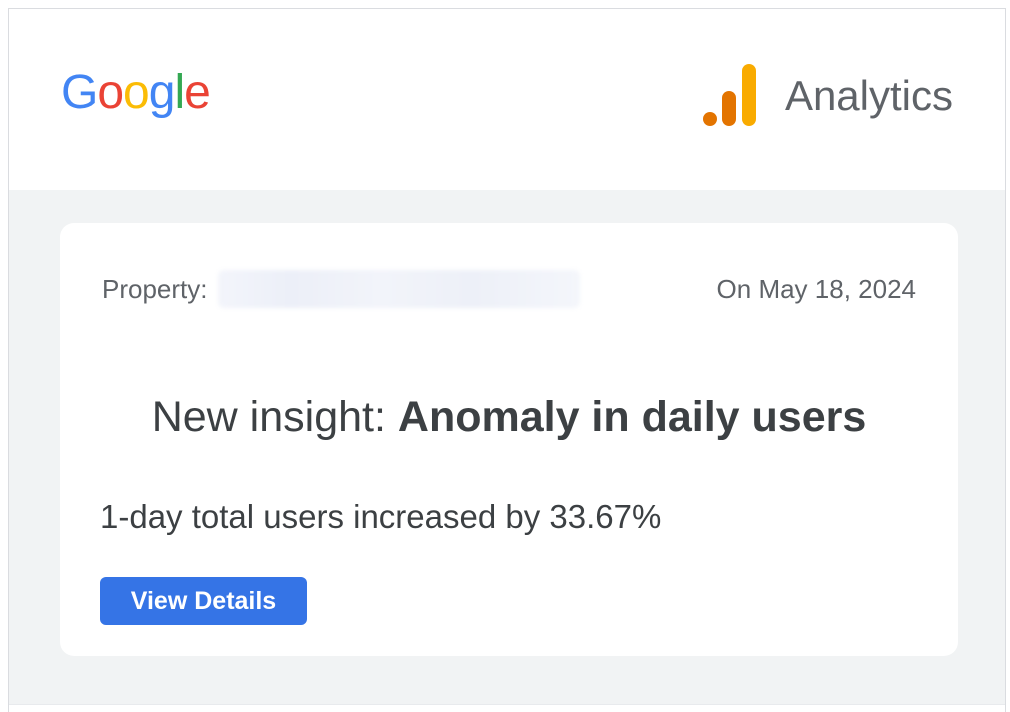  I want to click on insight-headline: New insight: Anomaly in daily users, so click(509, 417).